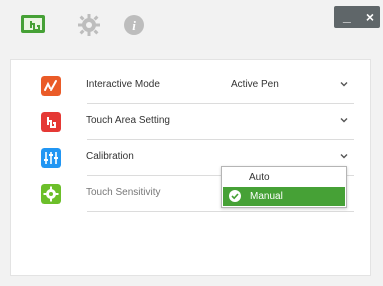 The image size is (383, 286). What do you see at coordinates (347, 16) in the screenshot?
I see `minimize-button: _` at bounding box center [347, 16].